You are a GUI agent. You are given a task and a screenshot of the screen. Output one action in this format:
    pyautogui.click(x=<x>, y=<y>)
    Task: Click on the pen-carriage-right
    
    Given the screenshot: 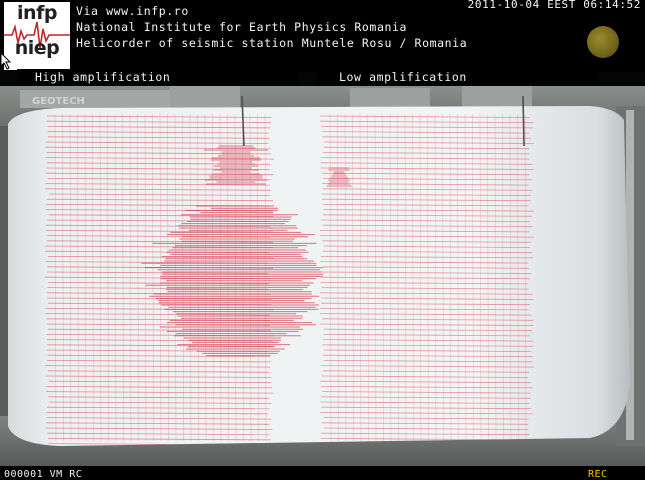 What is the action you would take?
    pyautogui.click(x=390, y=98)
    